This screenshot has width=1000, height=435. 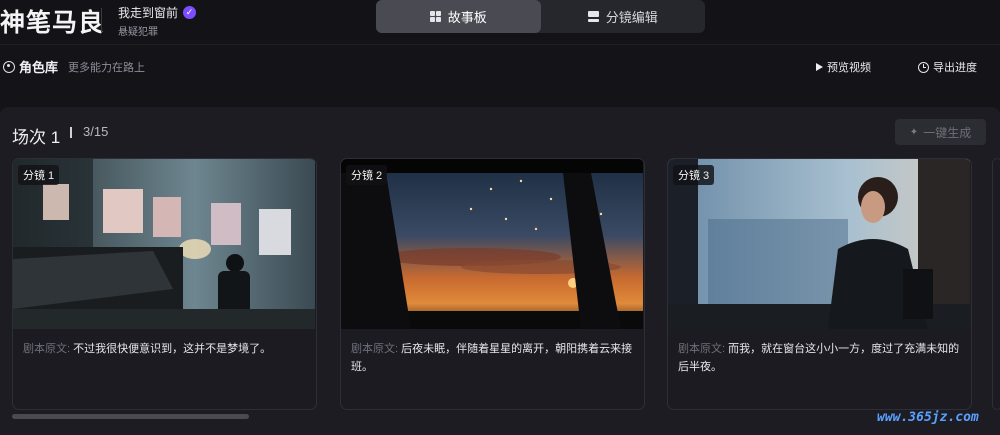 What do you see at coordinates (106, 68) in the screenshot?
I see `more-ability-text: 更多能力在路上` at bounding box center [106, 68].